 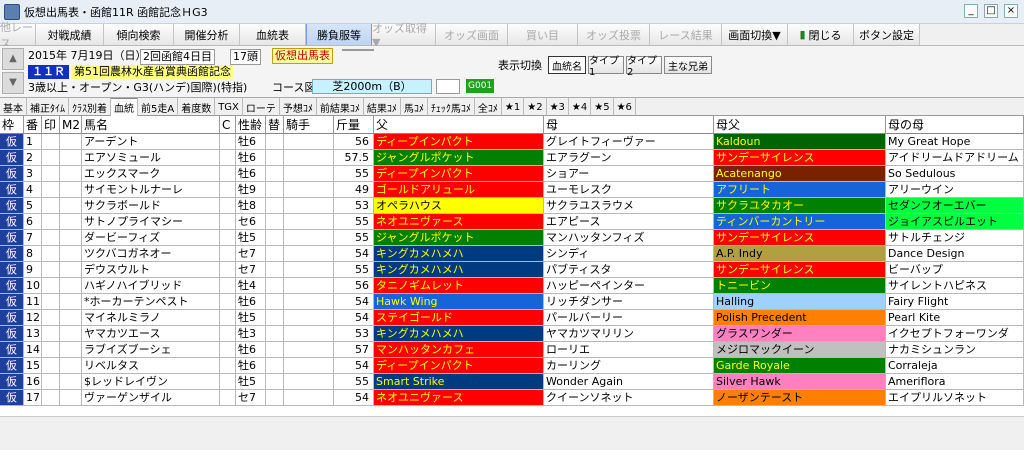 What do you see at coordinates (275, 125) in the screenshot?
I see `column-header-jockey_flag: 替` at bounding box center [275, 125].